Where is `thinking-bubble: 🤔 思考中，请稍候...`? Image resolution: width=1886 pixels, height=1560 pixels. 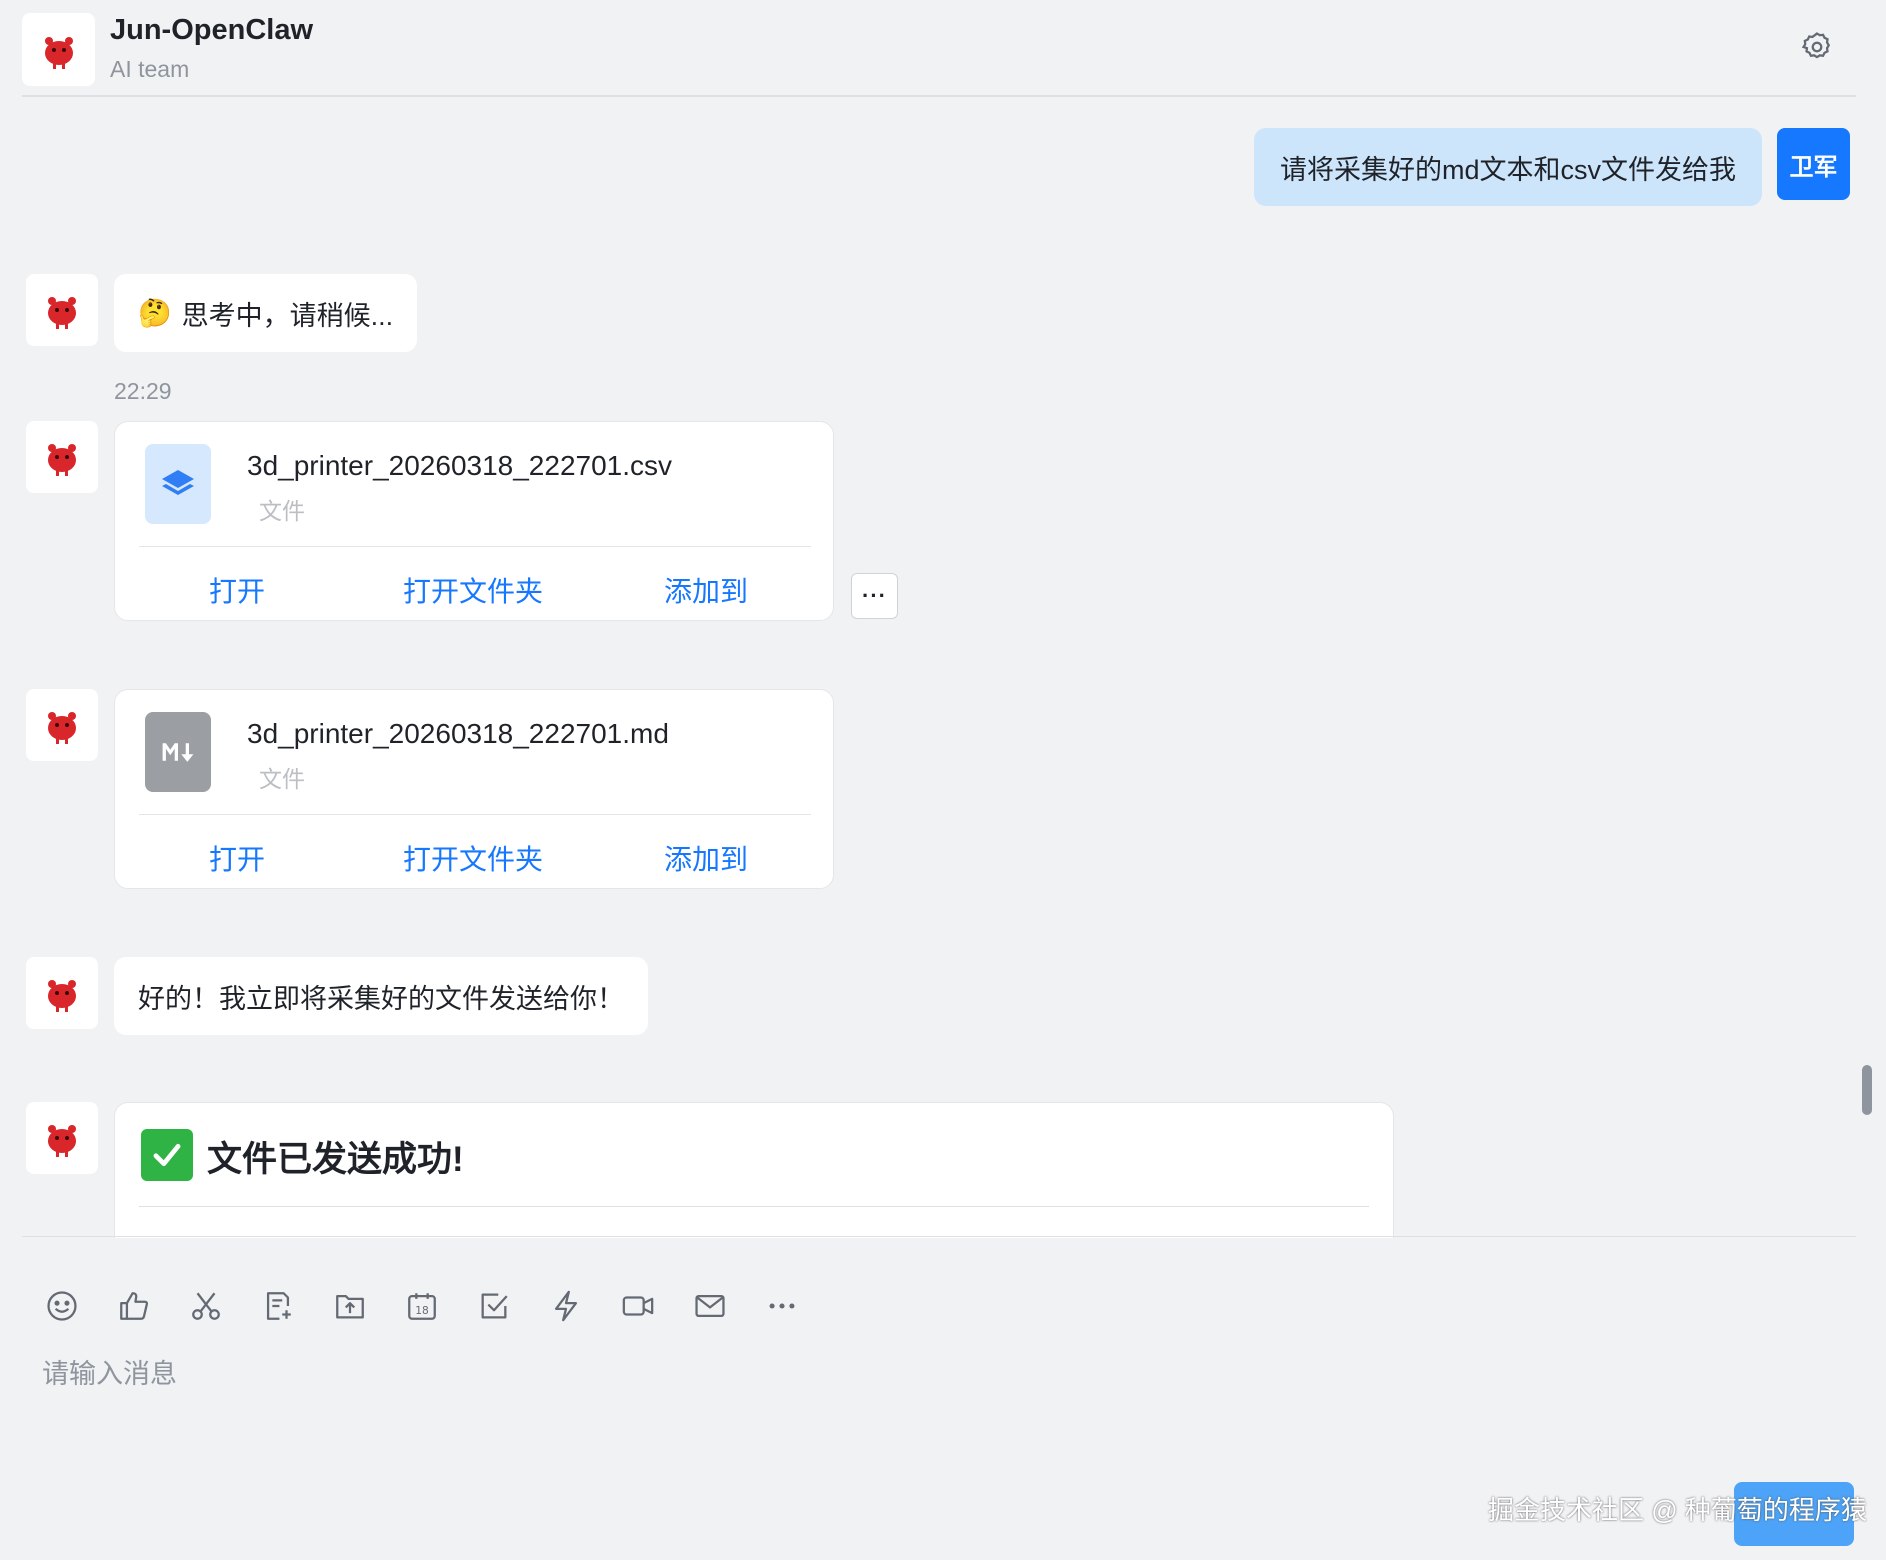
thinking-bubble: 🤔 思考中，请稍候... is located at coordinates (266, 313).